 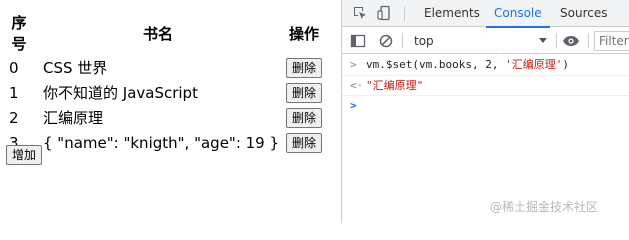 What do you see at coordinates (386, 41) in the screenshot?
I see `clear-console-icon` at bounding box center [386, 41].